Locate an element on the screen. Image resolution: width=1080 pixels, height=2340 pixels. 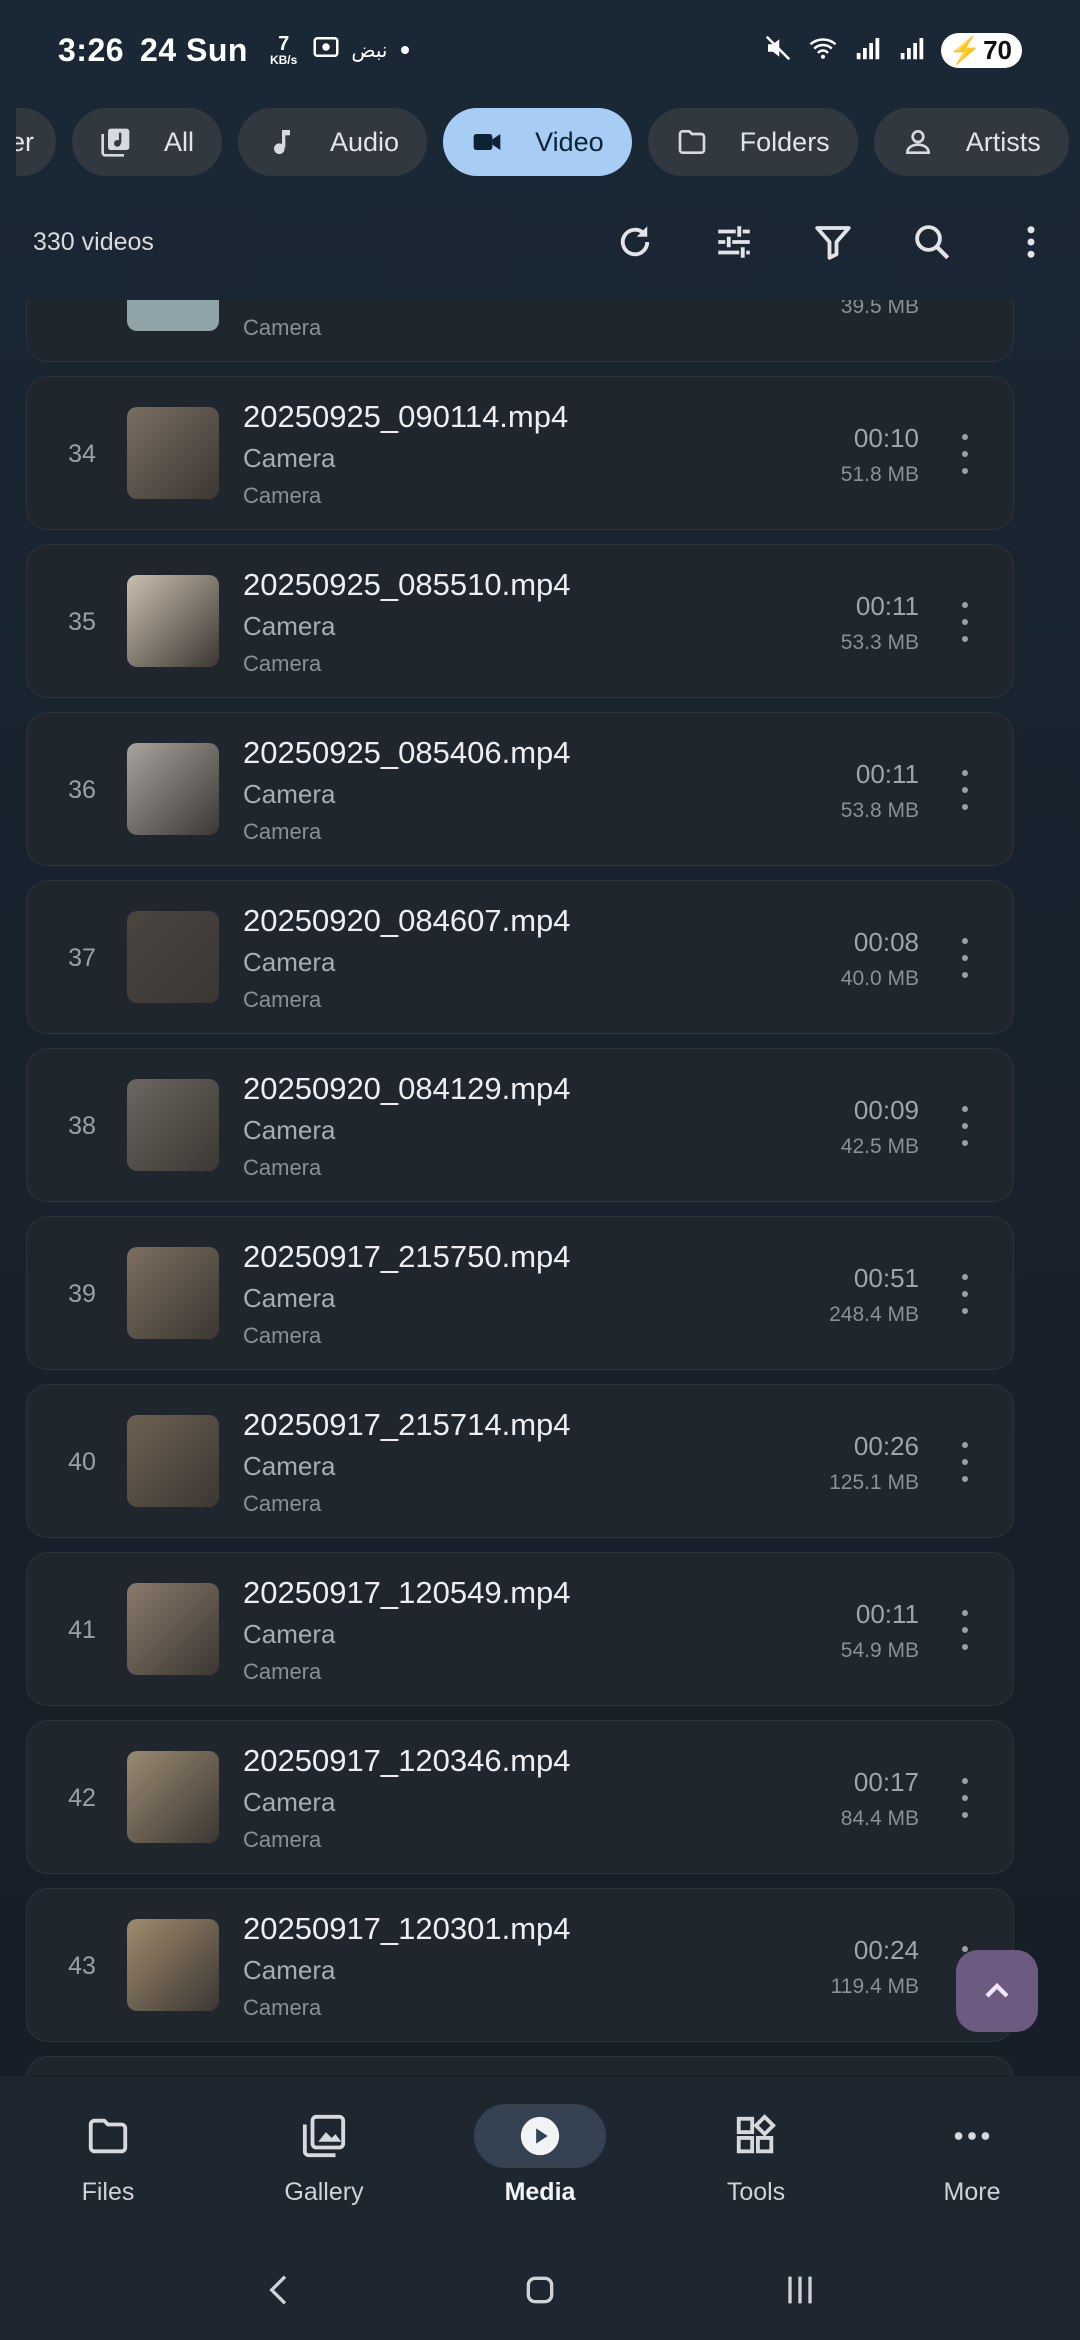
row-index: 37 is located at coordinates (82, 957).